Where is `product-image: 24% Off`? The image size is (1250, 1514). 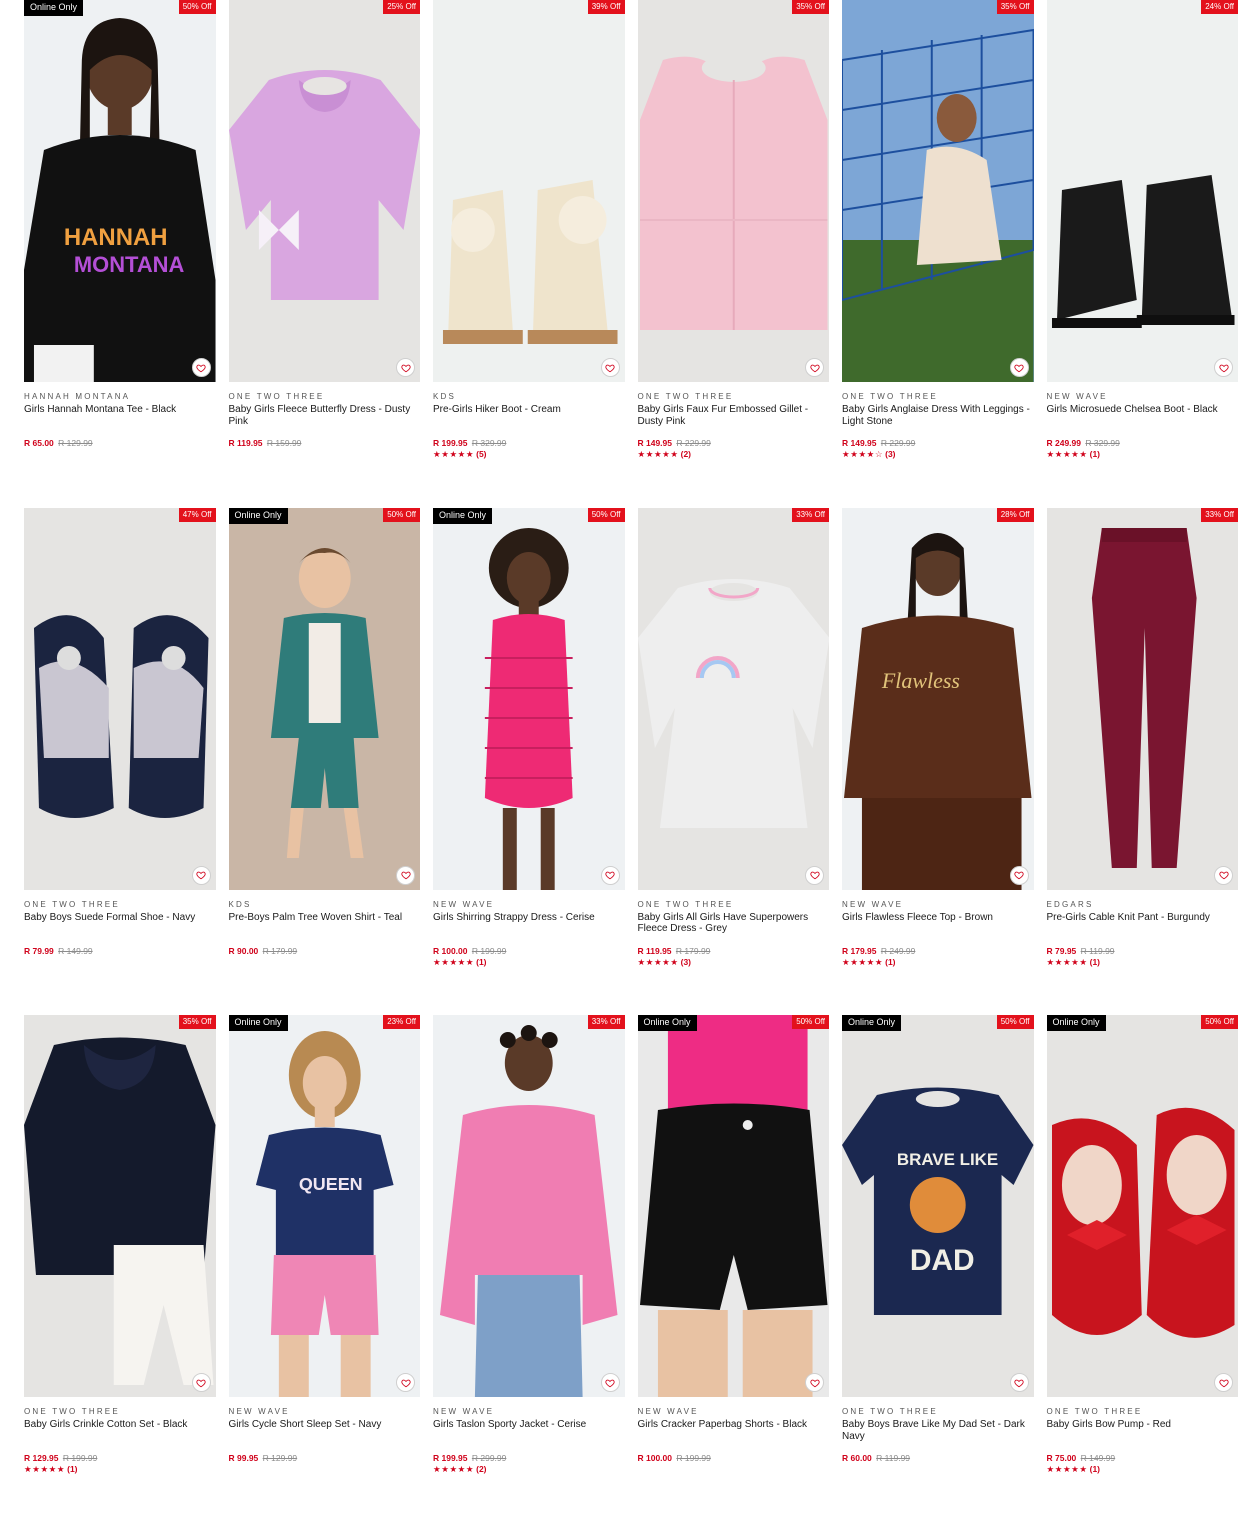 product-image: 24% Off is located at coordinates (1142, 191).